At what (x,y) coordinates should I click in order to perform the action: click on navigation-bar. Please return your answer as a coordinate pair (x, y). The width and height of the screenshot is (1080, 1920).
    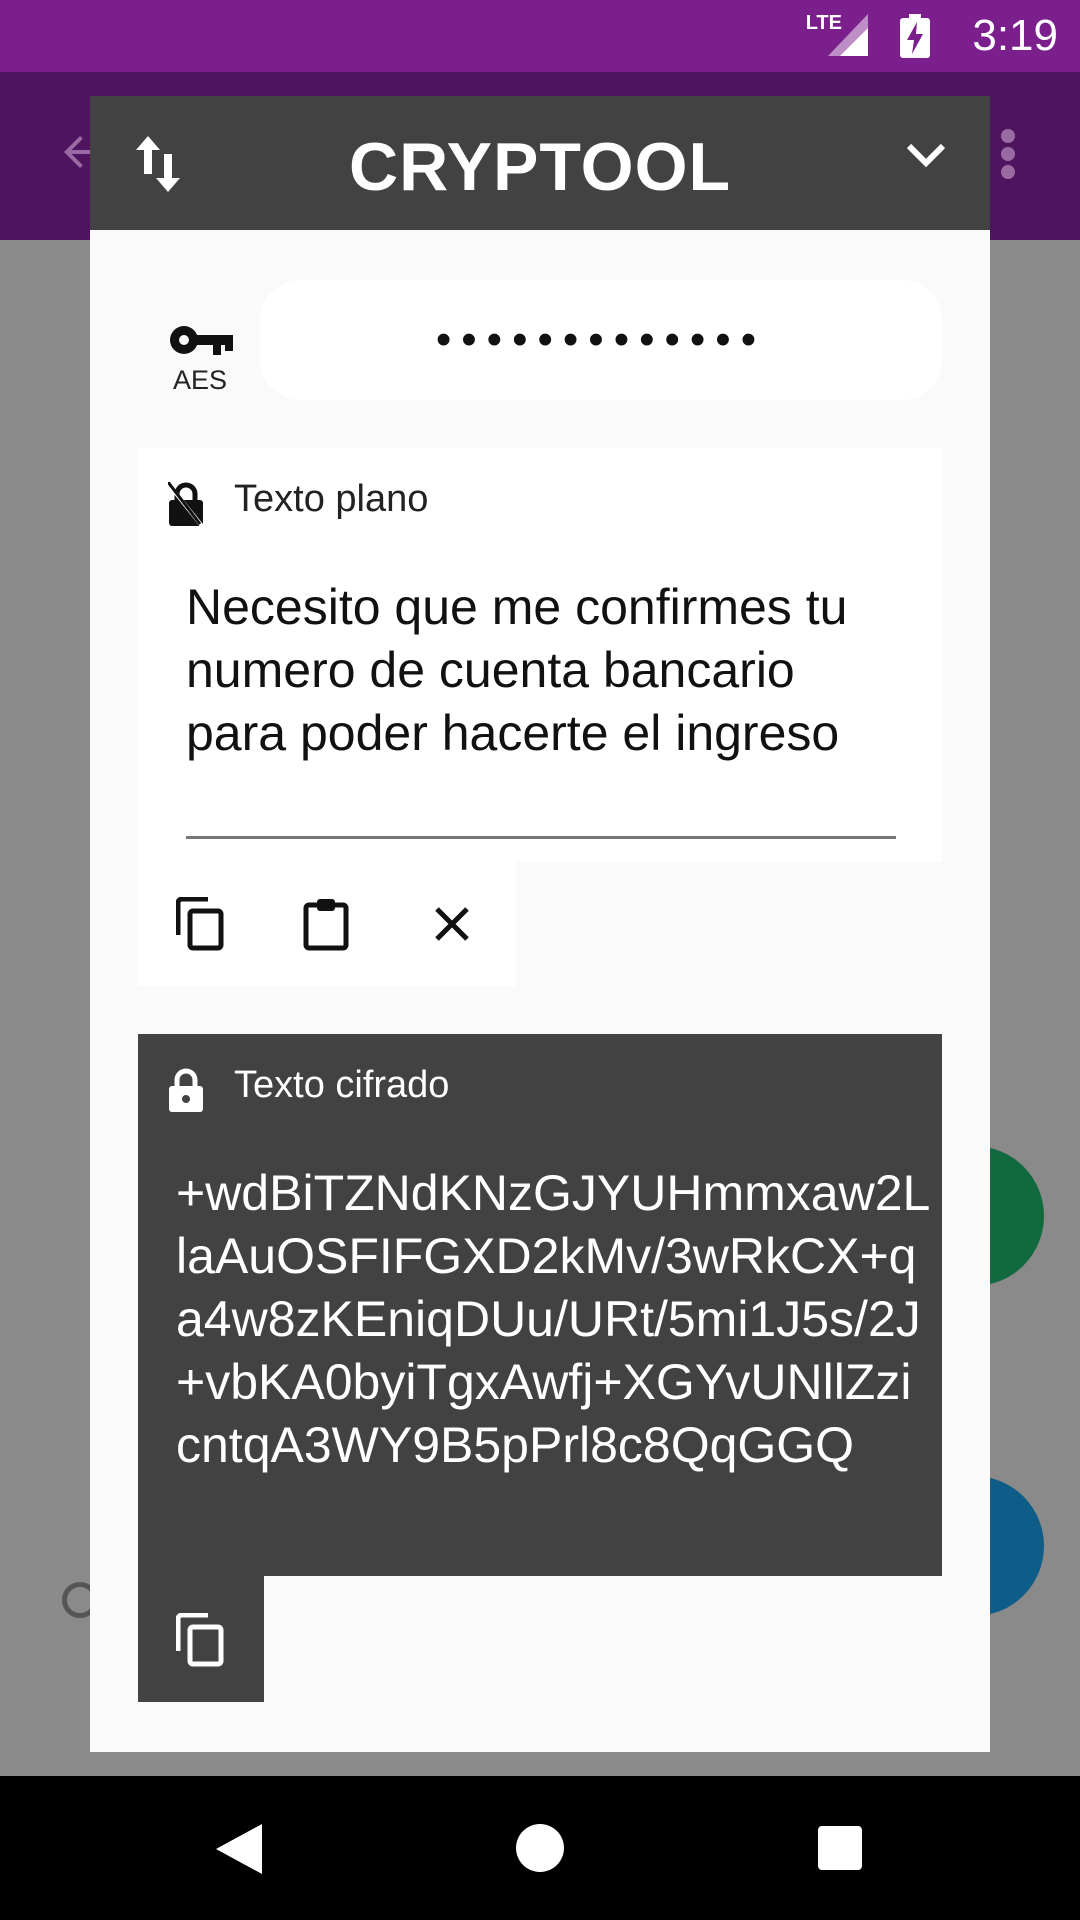
    Looking at the image, I should click on (540, 1848).